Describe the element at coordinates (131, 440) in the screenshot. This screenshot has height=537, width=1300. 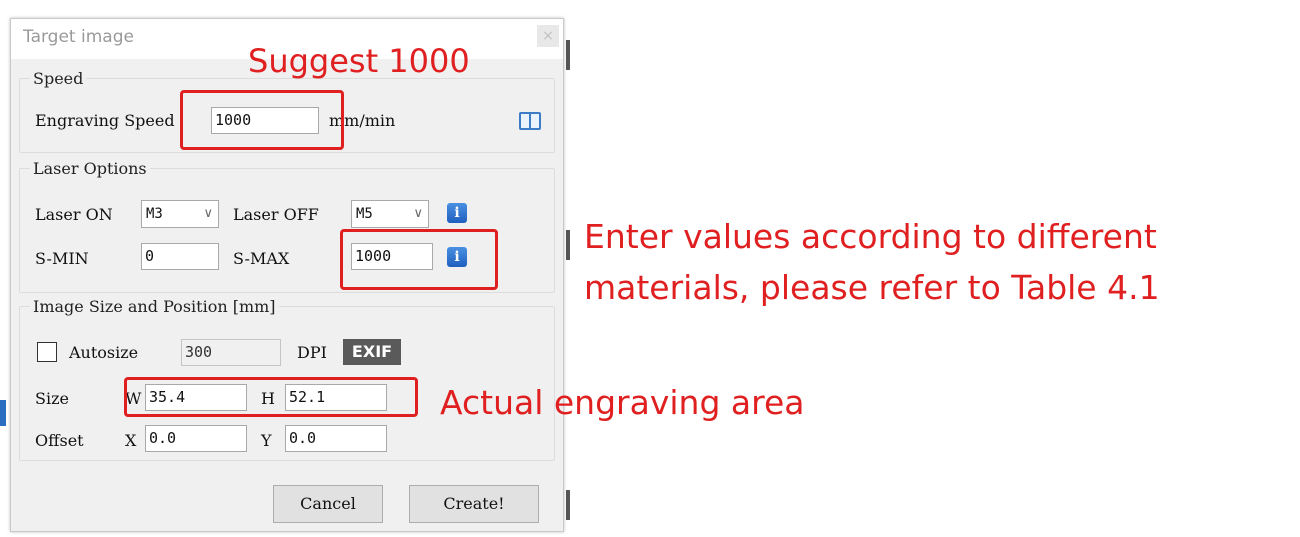
I see `x-label: X` at that location.